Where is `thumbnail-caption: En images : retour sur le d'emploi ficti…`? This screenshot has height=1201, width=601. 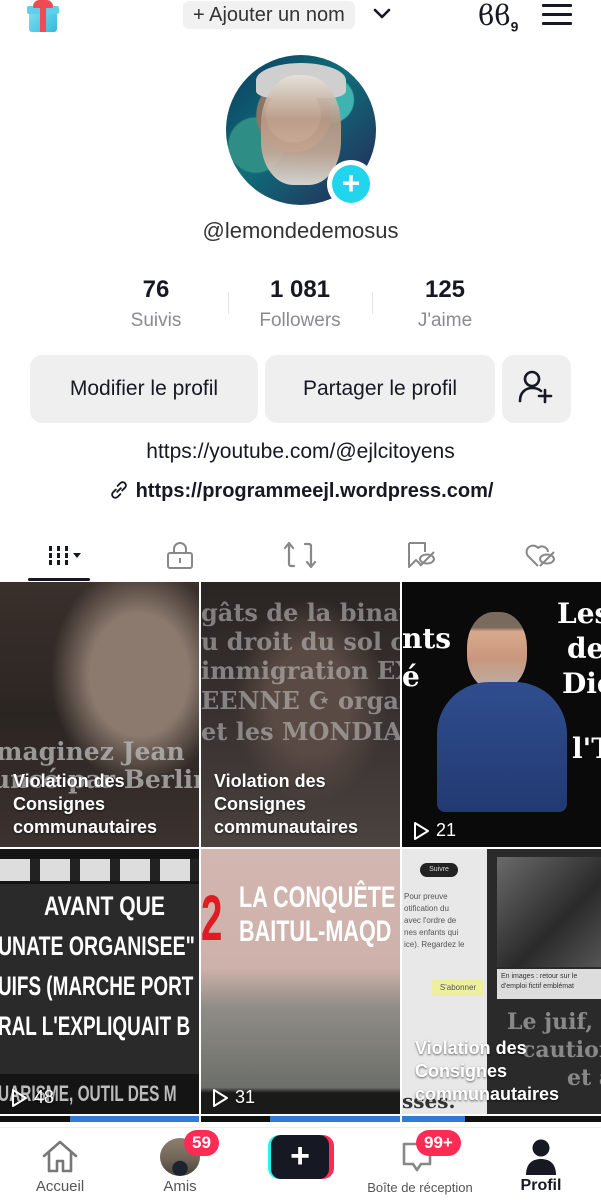
thumbnail-caption: En images : retour sur le d'emploi ficti… is located at coordinates (549, 984).